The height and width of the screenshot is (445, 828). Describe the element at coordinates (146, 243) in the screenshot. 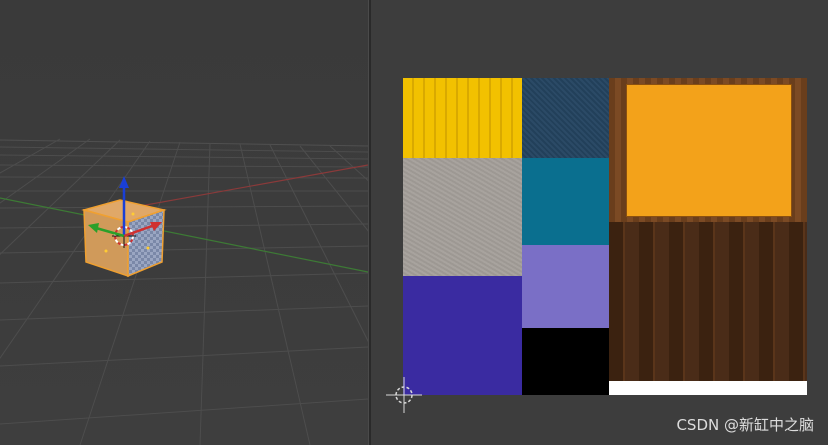

I see `cube-right-face` at that location.